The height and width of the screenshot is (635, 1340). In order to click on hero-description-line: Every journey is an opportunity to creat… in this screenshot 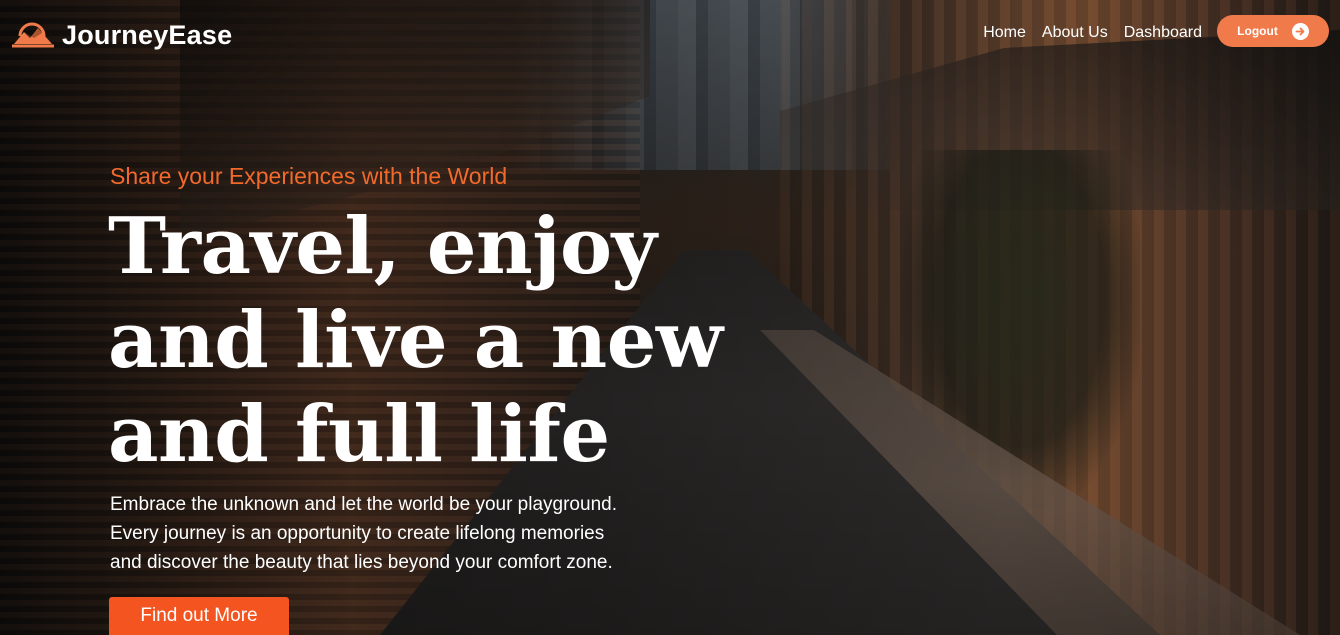, I will do `click(357, 533)`.